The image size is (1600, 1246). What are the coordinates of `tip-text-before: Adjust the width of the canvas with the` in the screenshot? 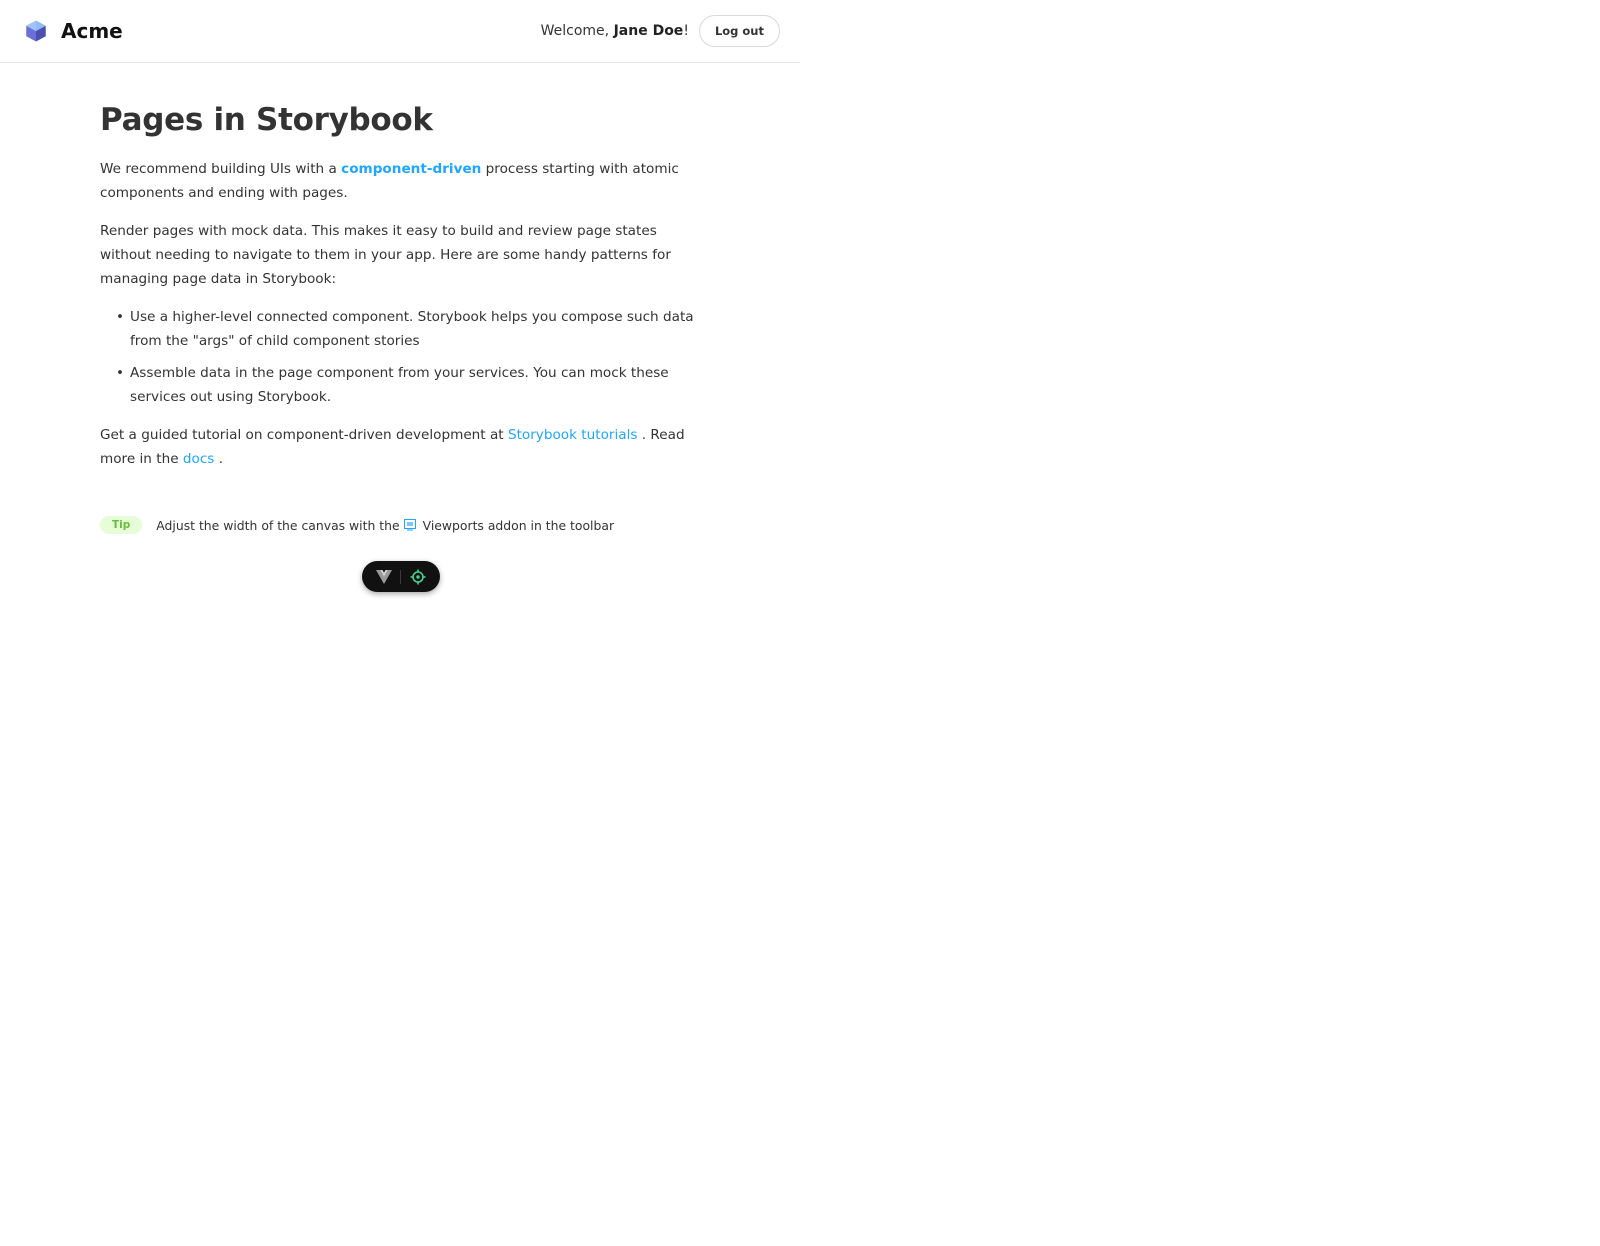 It's located at (278, 525).